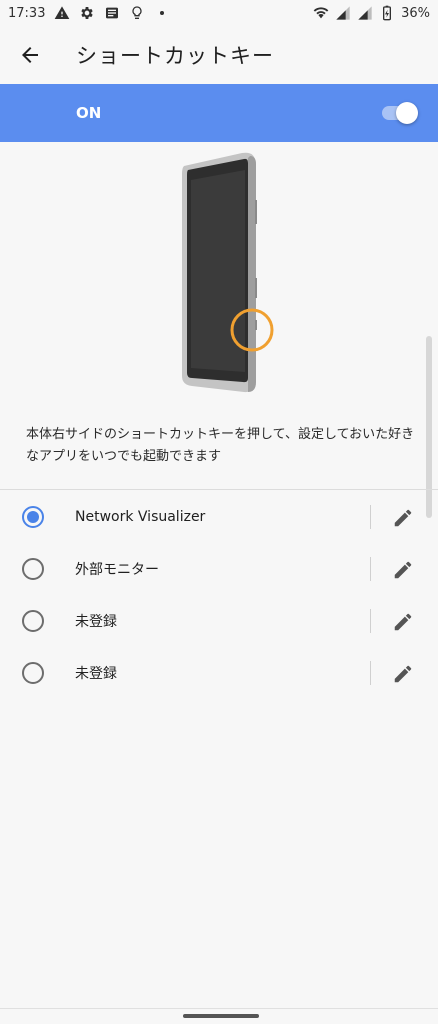 The image size is (438, 1024). What do you see at coordinates (321, 13) in the screenshot?
I see `wifi-icon` at bounding box center [321, 13].